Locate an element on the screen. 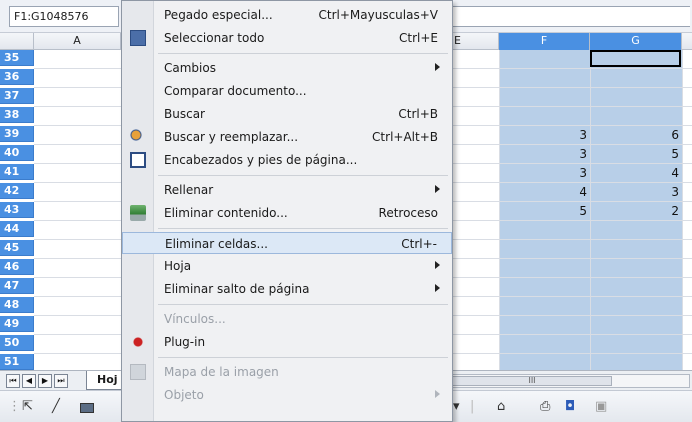  extrusion-icon: ◘ is located at coordinates (570, 407).